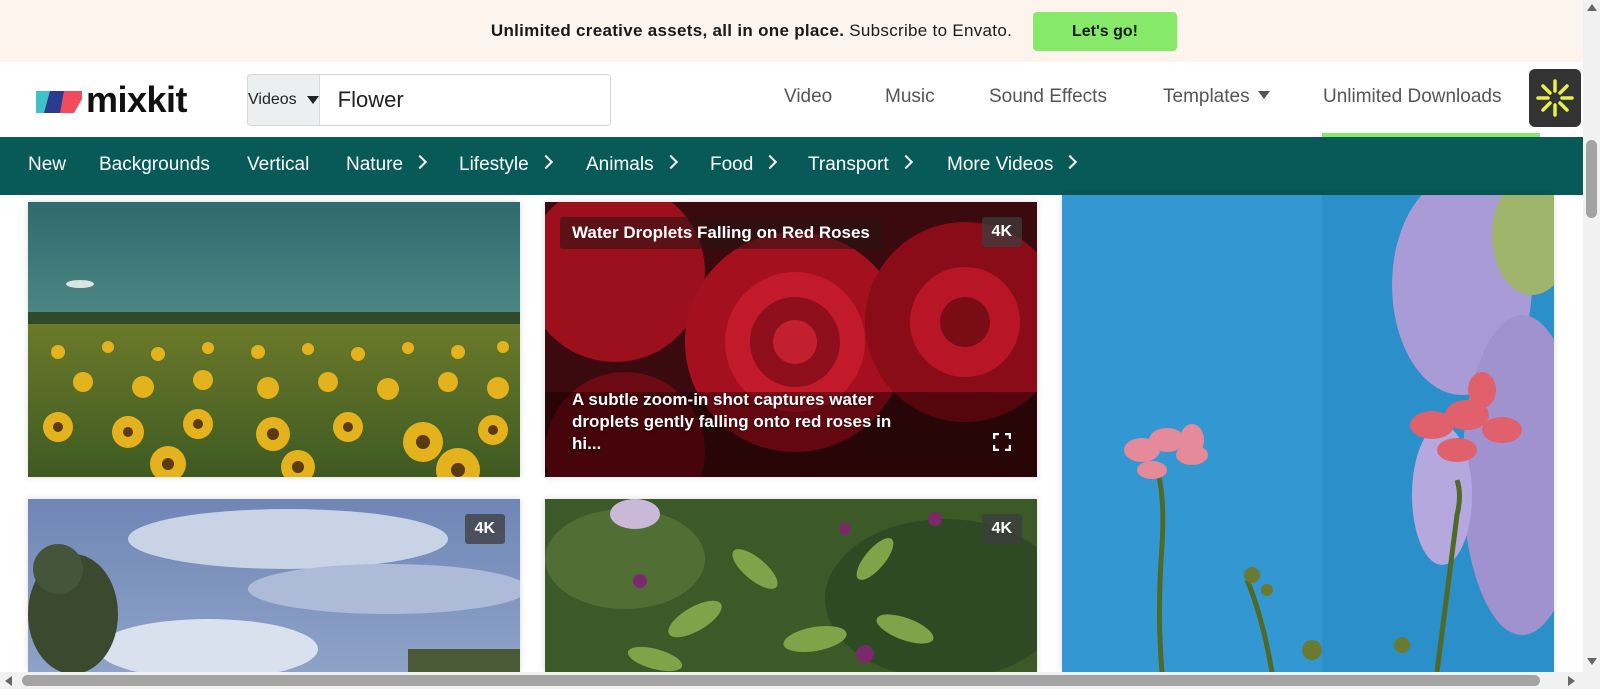 This screenshot has height=689, width=1600. I want to click on category-lifestyle: Lifestyle, so click(506, 165).